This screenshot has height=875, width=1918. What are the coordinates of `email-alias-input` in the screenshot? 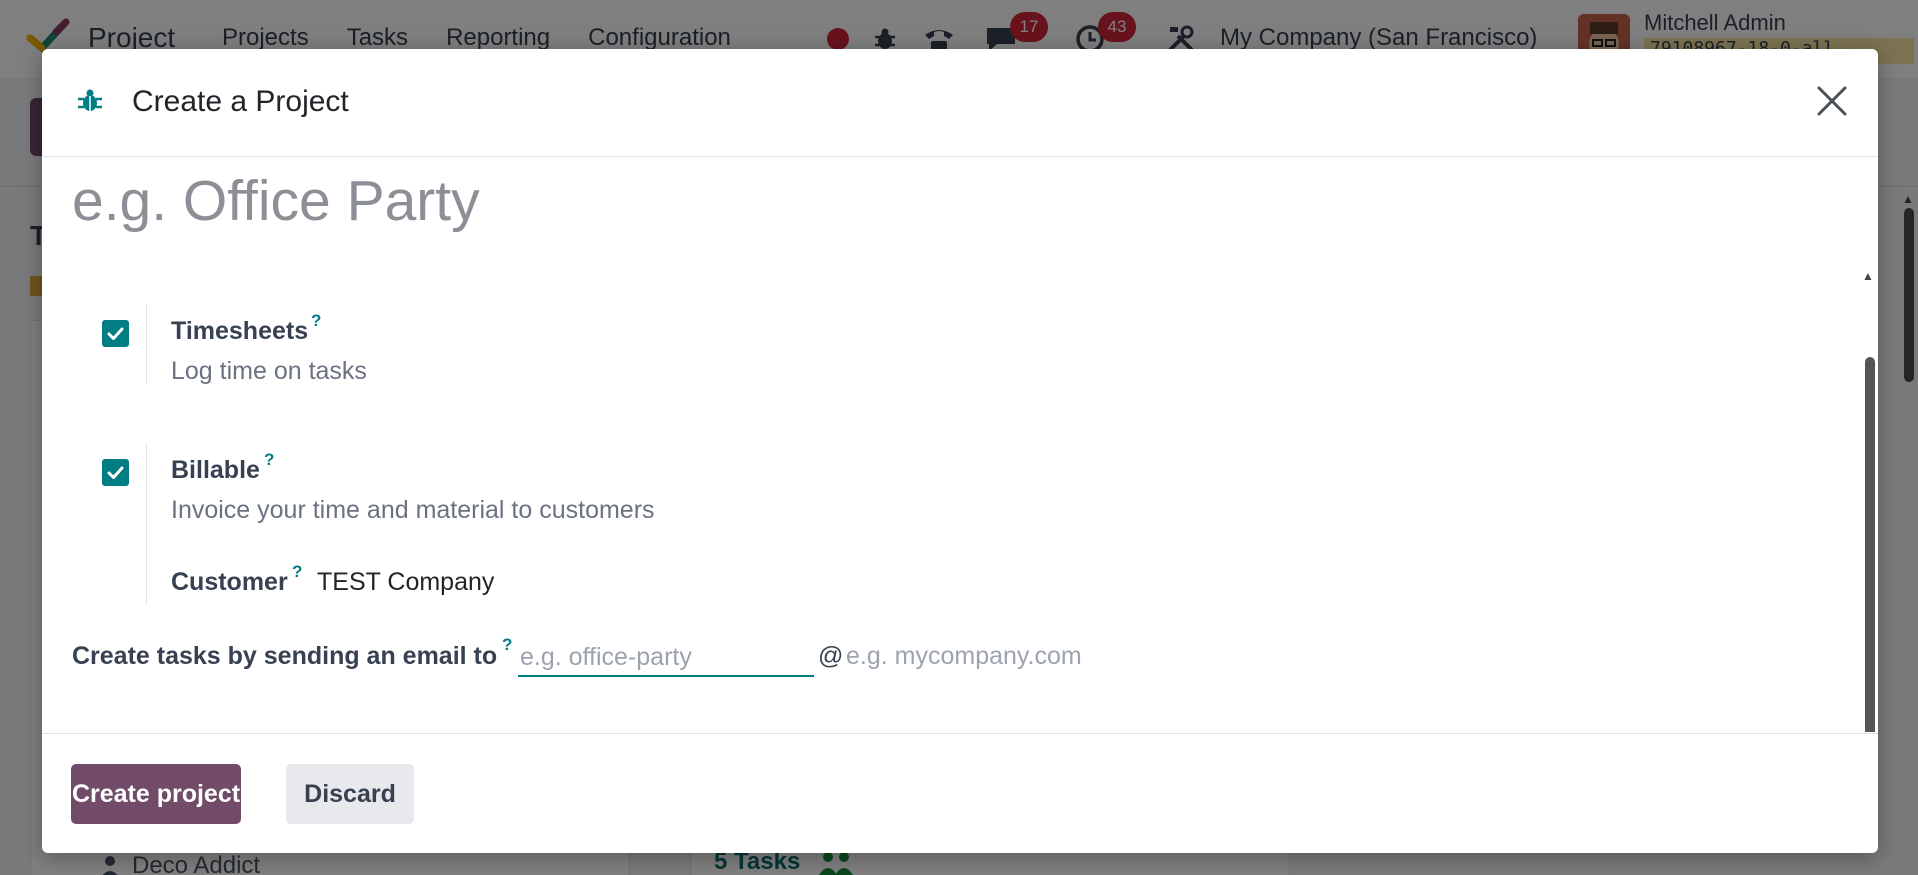 It's located at (666, 658).